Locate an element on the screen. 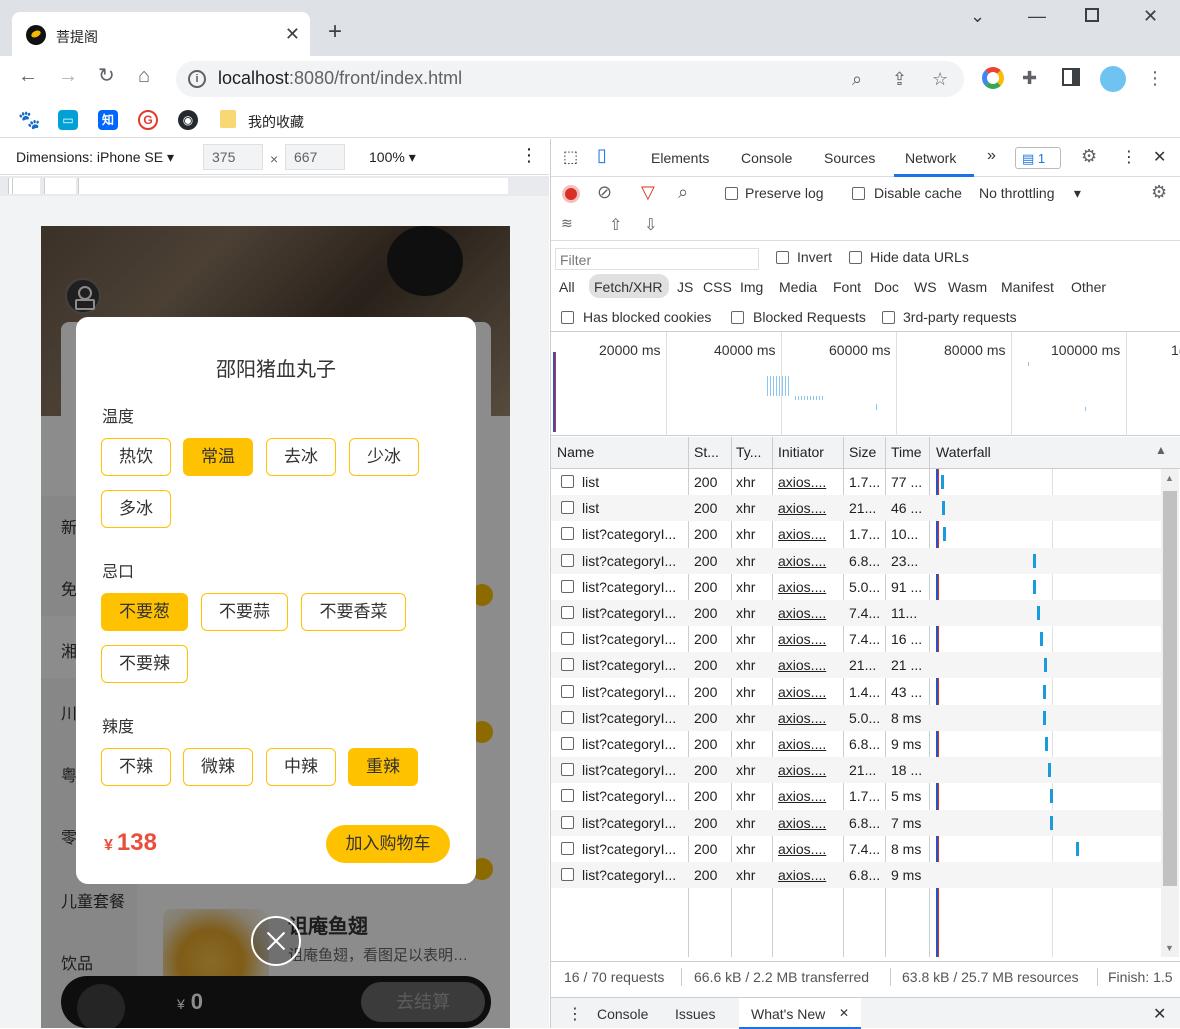  blocked-requests-checkbox is located at coordinates (737, 317).